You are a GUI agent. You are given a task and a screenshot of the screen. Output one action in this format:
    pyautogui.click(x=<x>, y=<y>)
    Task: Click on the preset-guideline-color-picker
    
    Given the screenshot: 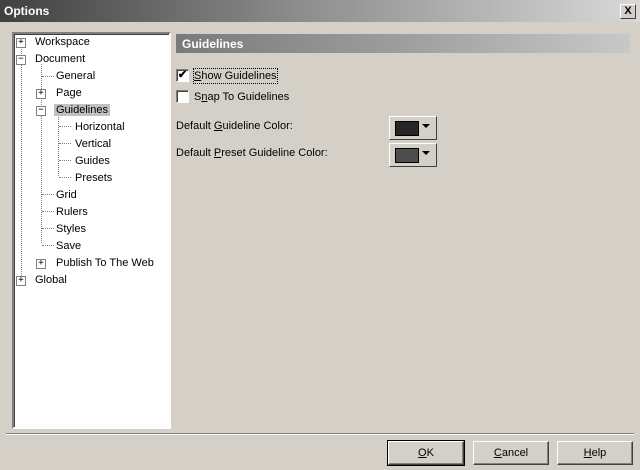 What is the action you would take?
    pyautogui.click(x=413, y=155)
    